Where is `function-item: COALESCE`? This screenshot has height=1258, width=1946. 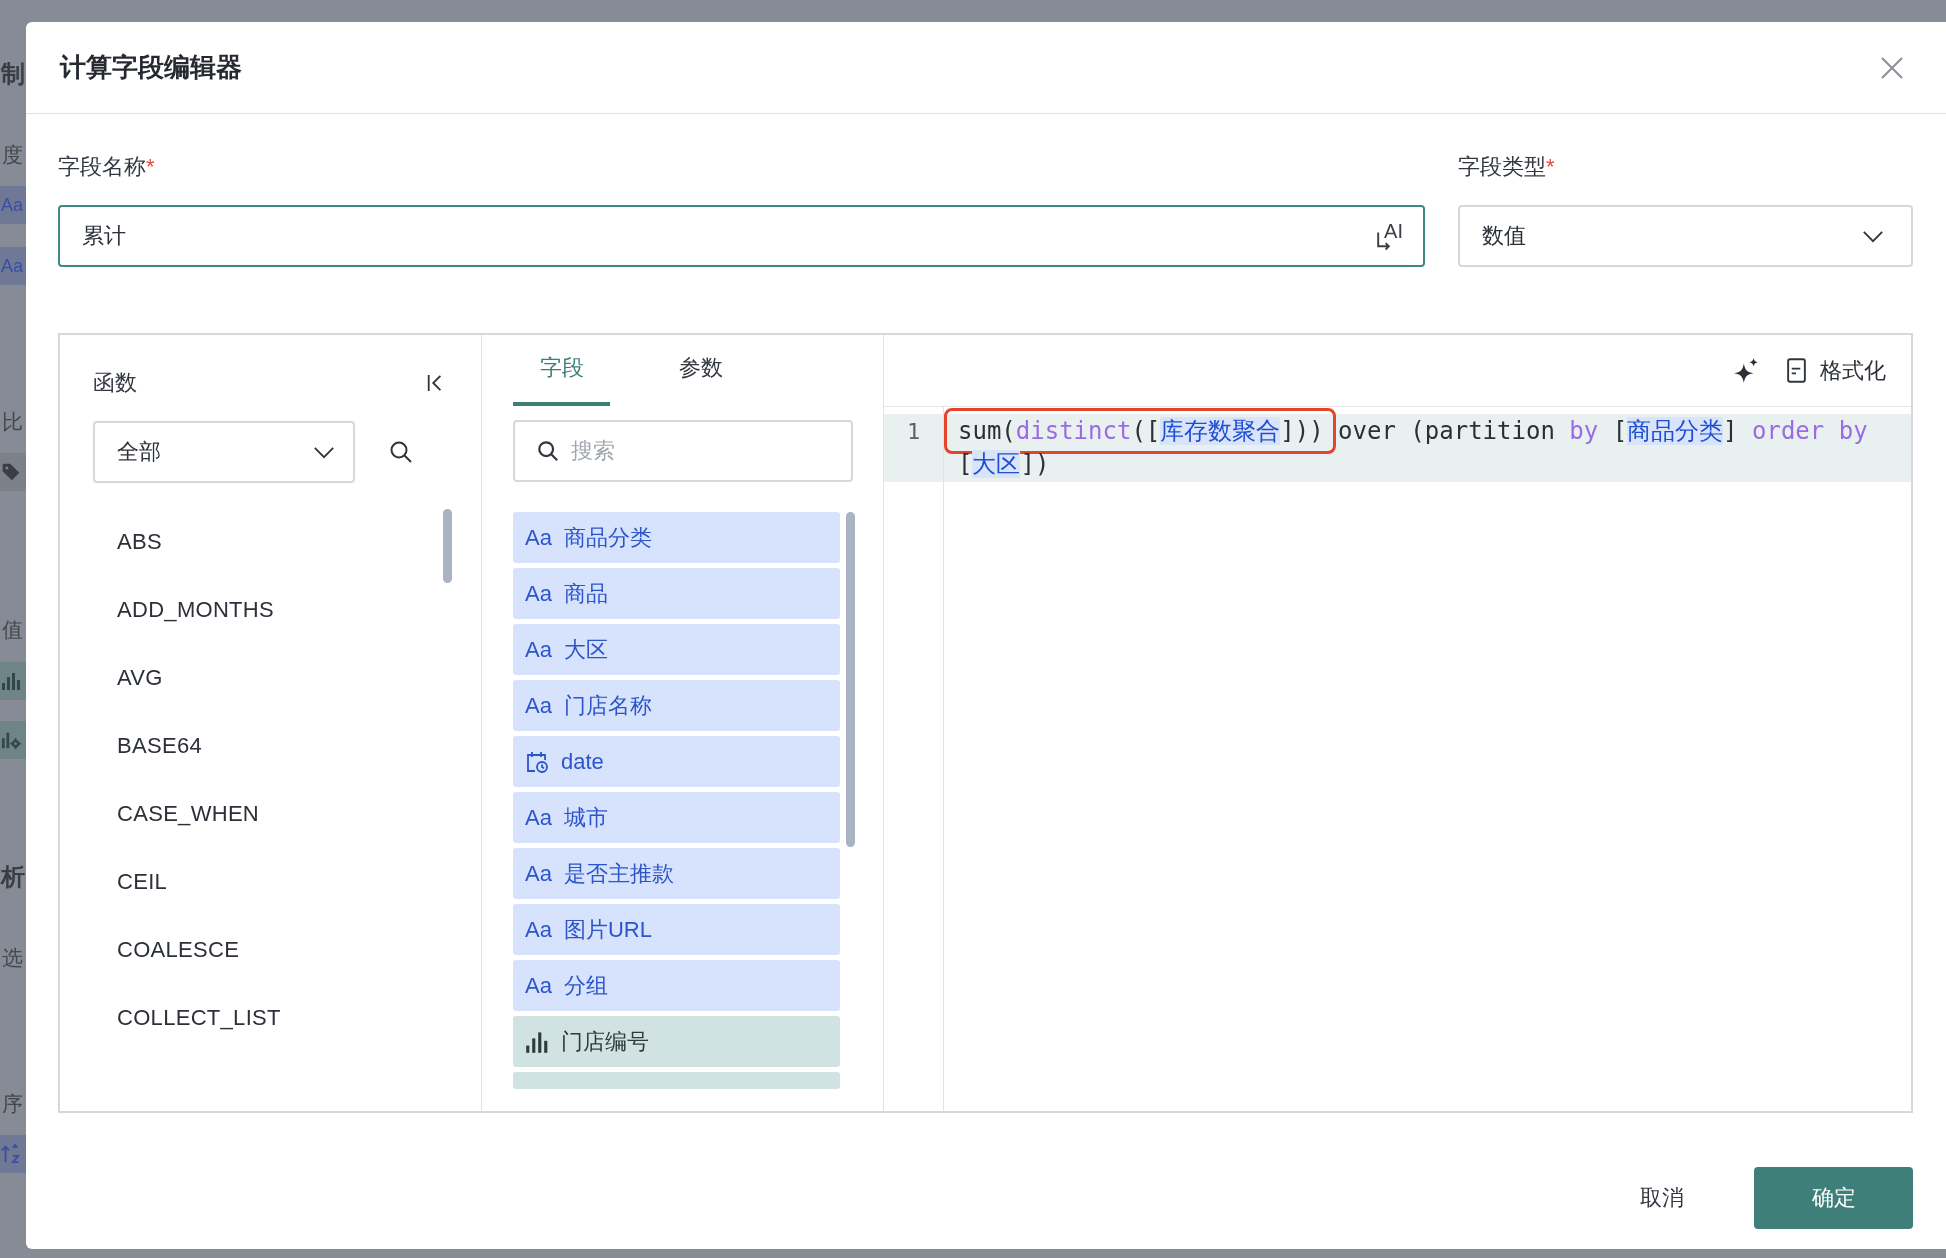 function-item: COALESCE is located at coordinates (267, 950).